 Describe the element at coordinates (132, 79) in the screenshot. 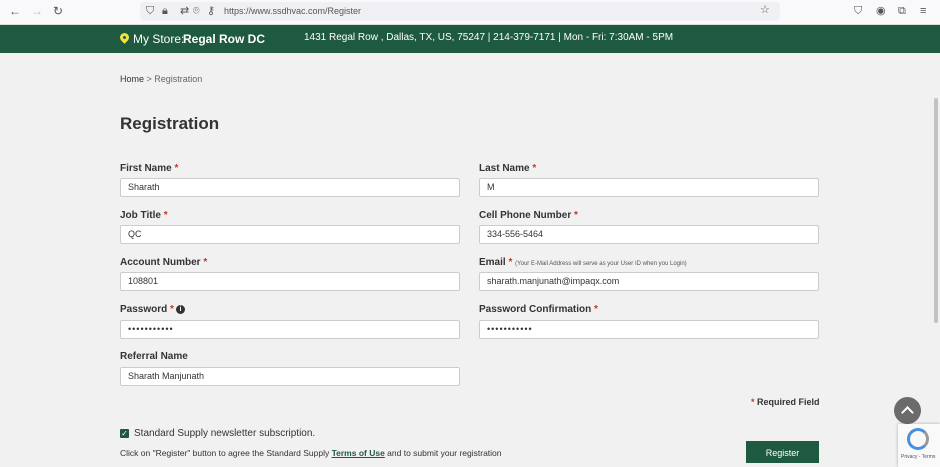

I see `breadcrumb-home-link: Home` at that location.